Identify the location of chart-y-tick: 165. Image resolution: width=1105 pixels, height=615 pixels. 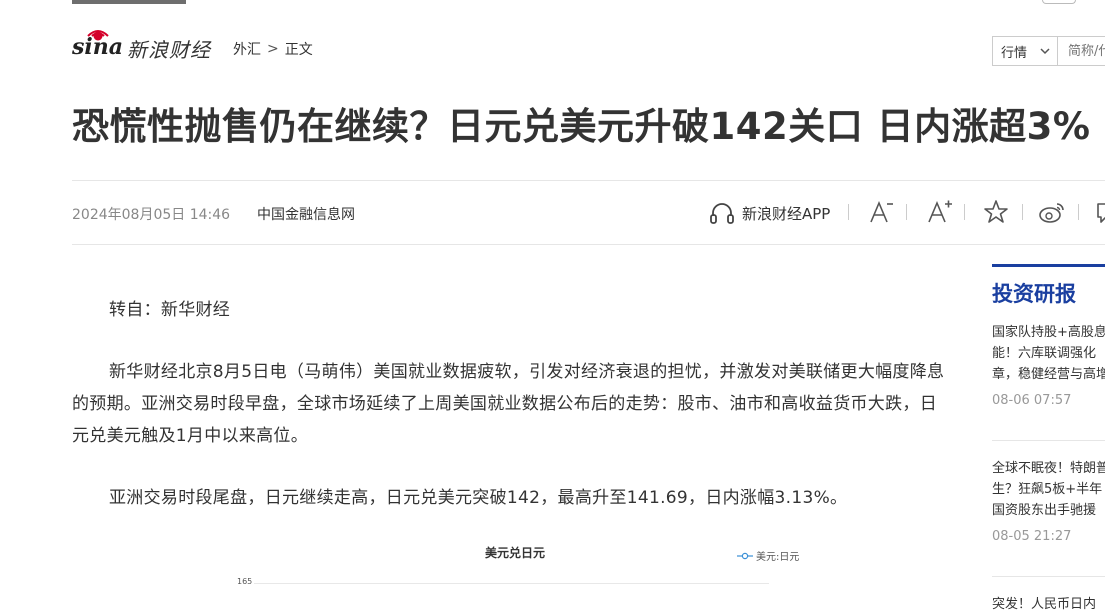
(245, 581).